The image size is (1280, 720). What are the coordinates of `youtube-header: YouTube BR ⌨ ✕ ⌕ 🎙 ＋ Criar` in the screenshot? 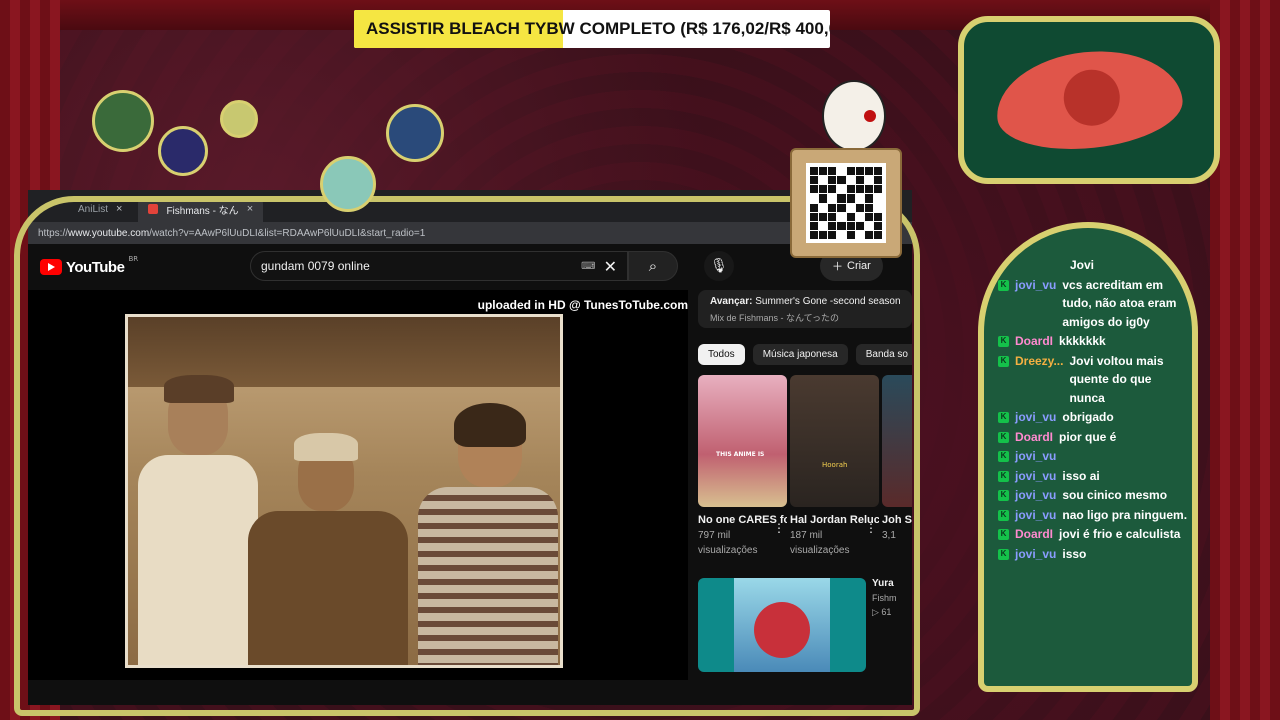 It's located at (470, 267).